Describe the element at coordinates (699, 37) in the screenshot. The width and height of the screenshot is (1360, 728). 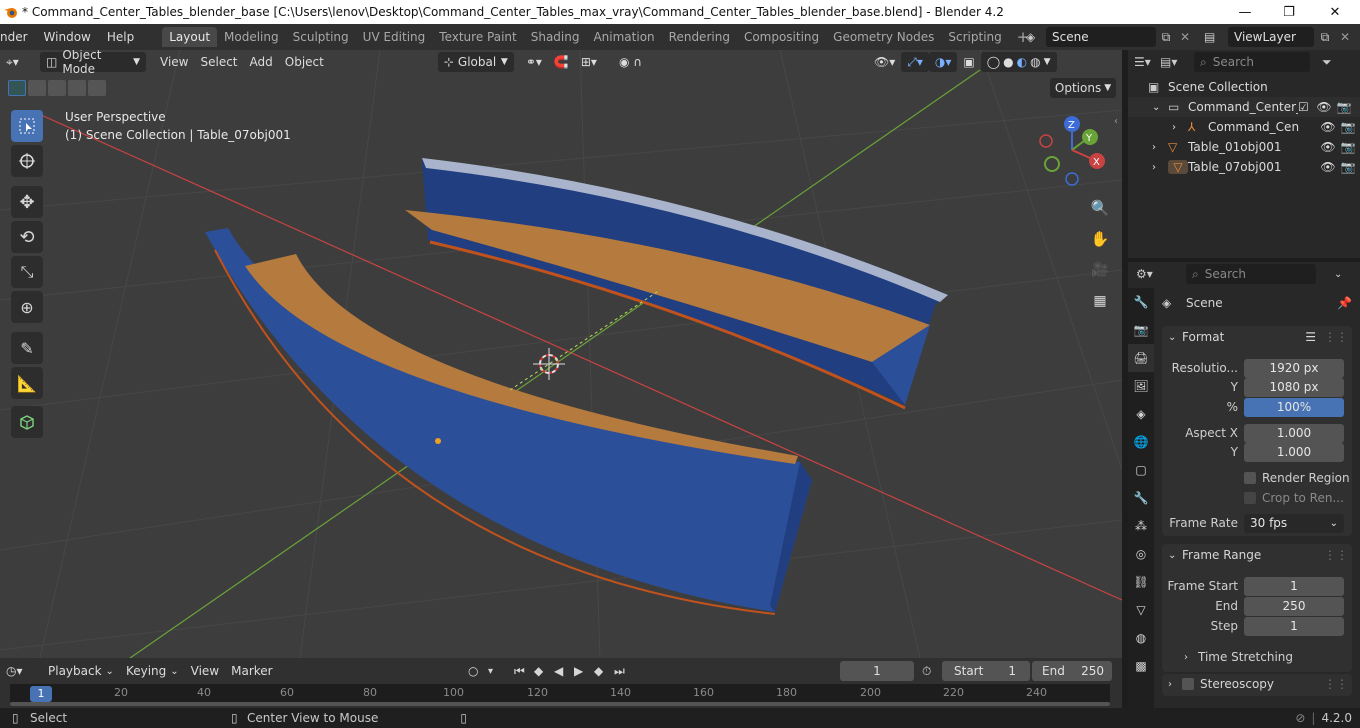
I see `tab-rendering: Rendering` at that location.